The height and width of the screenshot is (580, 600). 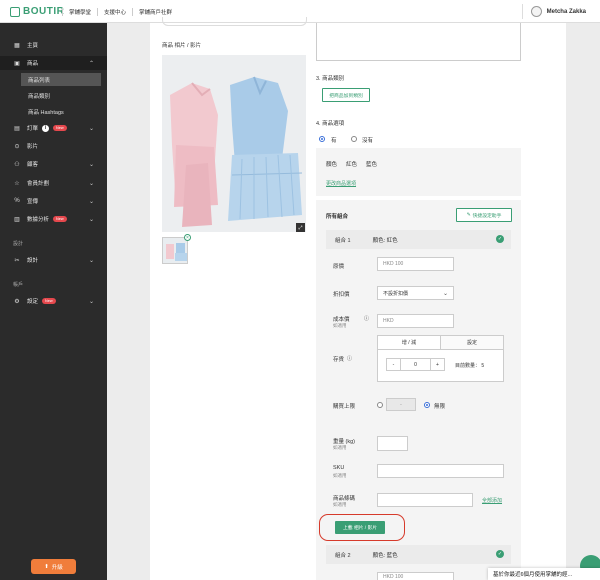 What do you see at coordinates (37, 11) in the screenshot?
I see `brand-logo: BOUTIR` at bounding box center [37, 11].